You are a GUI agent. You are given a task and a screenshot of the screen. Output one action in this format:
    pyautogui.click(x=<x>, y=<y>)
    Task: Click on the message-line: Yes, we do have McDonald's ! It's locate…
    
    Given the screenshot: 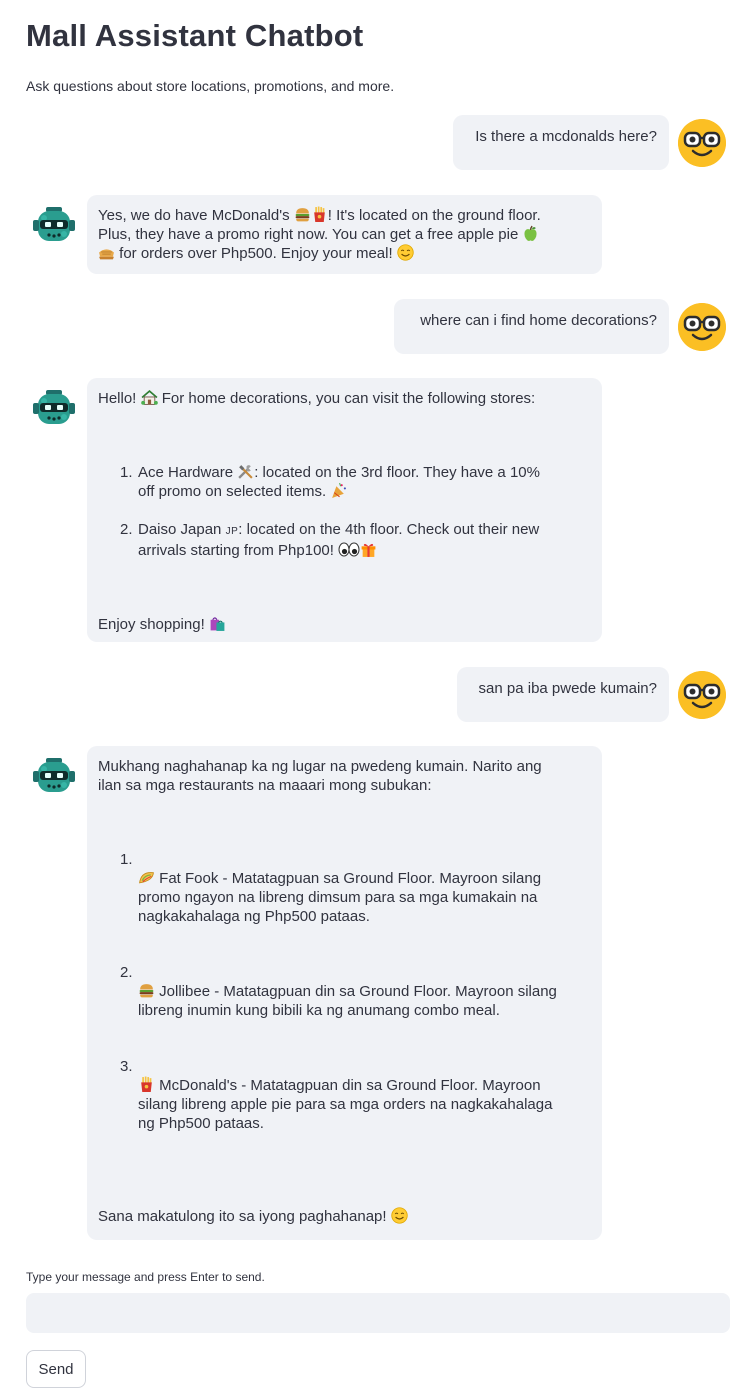 What is the action you would take?
    pyautogui.click(x=345, y=215)
    